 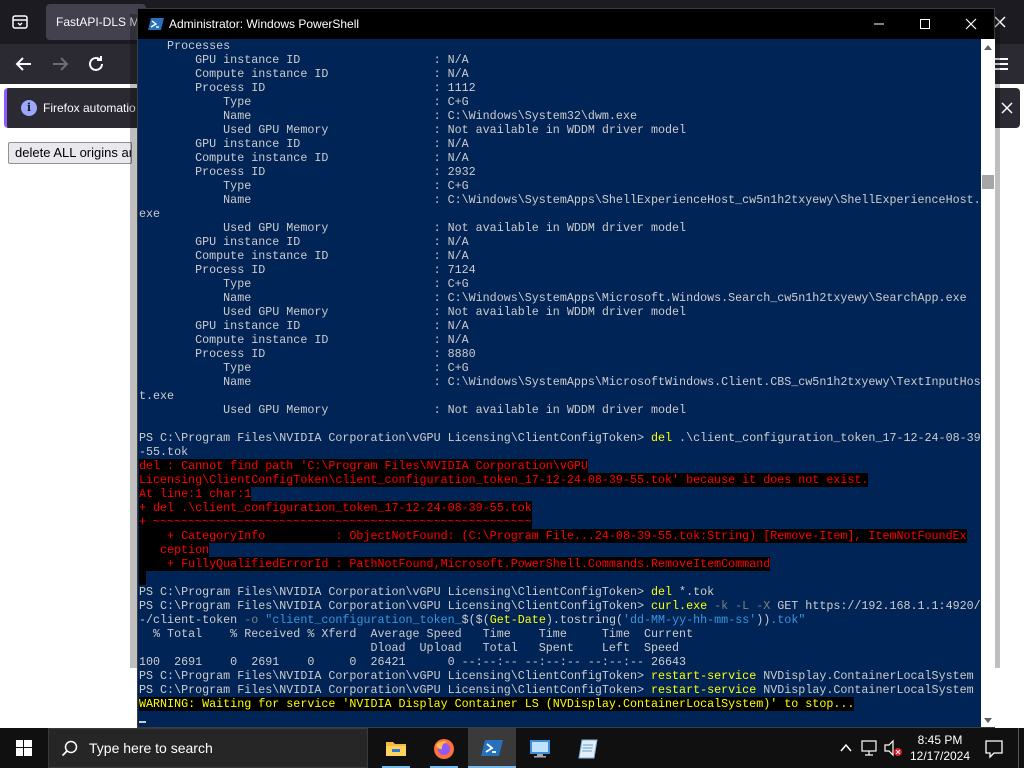 What do you see at coordinates (24, 748) in the screenshot?
I see `start-button` at bounding box center [24, 748].